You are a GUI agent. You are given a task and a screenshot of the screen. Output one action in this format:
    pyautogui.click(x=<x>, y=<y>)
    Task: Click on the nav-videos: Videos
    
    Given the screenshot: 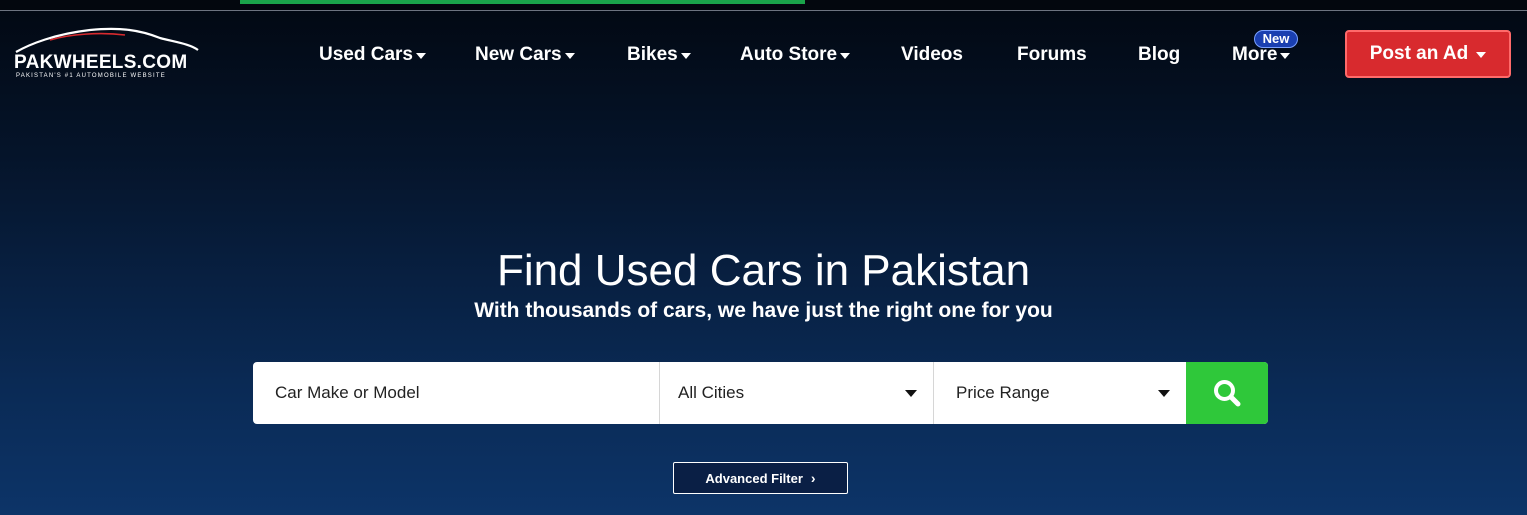 What is the action you would take?
    pyautogui.click(x=932, y=55)
    